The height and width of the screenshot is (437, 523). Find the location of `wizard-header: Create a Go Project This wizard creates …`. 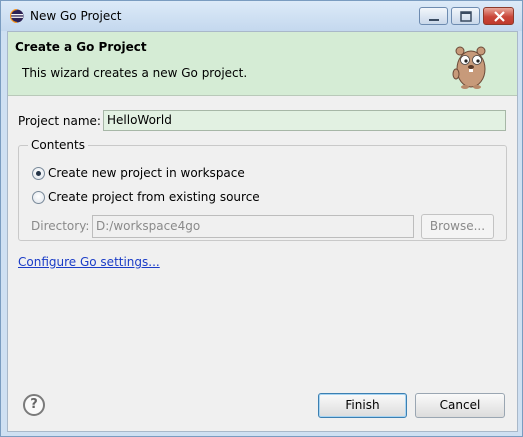

wizard-header: Create a Go Project This wizard creates … is located at coordinates (262, 64).